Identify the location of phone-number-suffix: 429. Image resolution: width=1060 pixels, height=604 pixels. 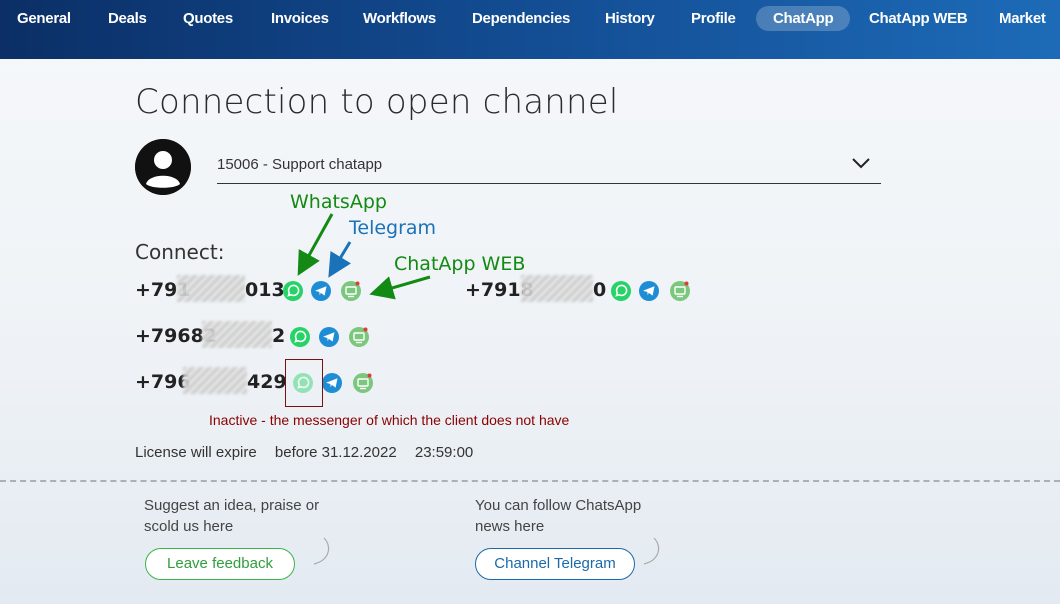
(267, 382).